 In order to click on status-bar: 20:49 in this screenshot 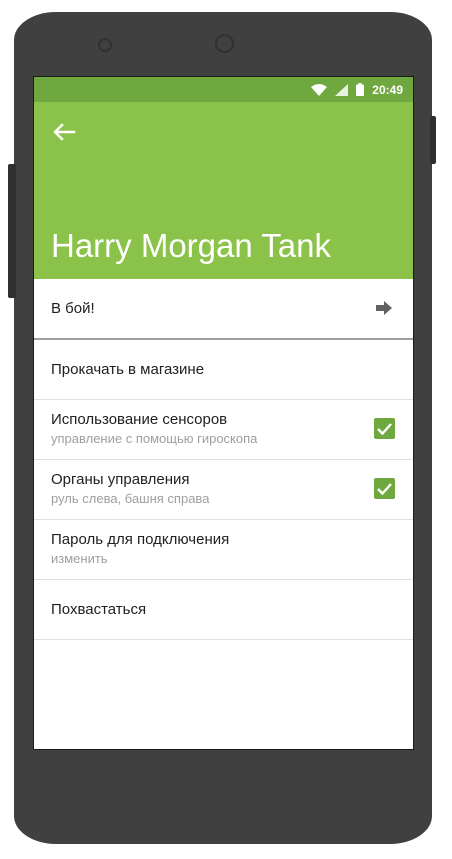, I will do `click(223, 89)`.